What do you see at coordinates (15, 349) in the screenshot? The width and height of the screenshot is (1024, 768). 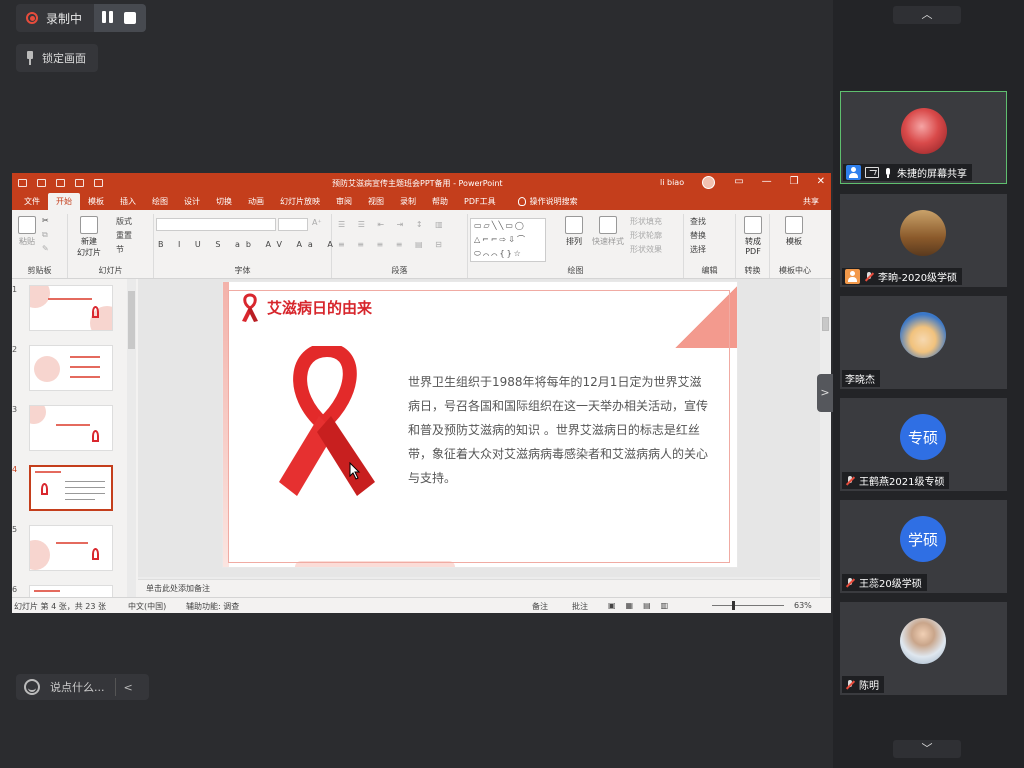 I see `thumb-number-2: 2` at bounding box center [15, 349].